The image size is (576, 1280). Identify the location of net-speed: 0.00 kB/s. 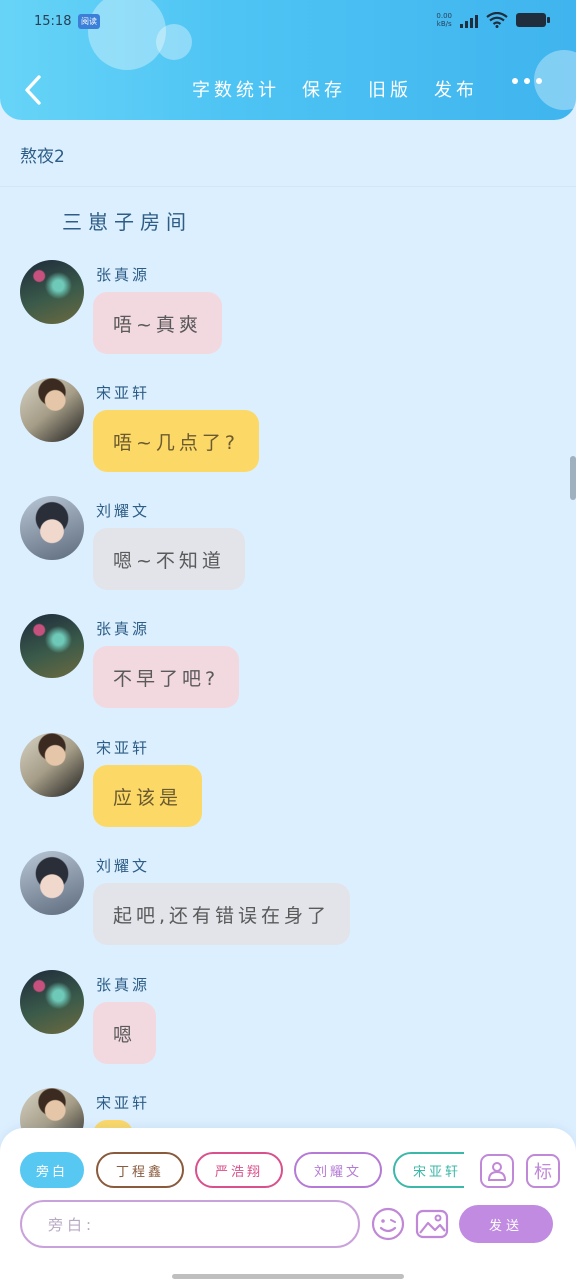
(444, 20).